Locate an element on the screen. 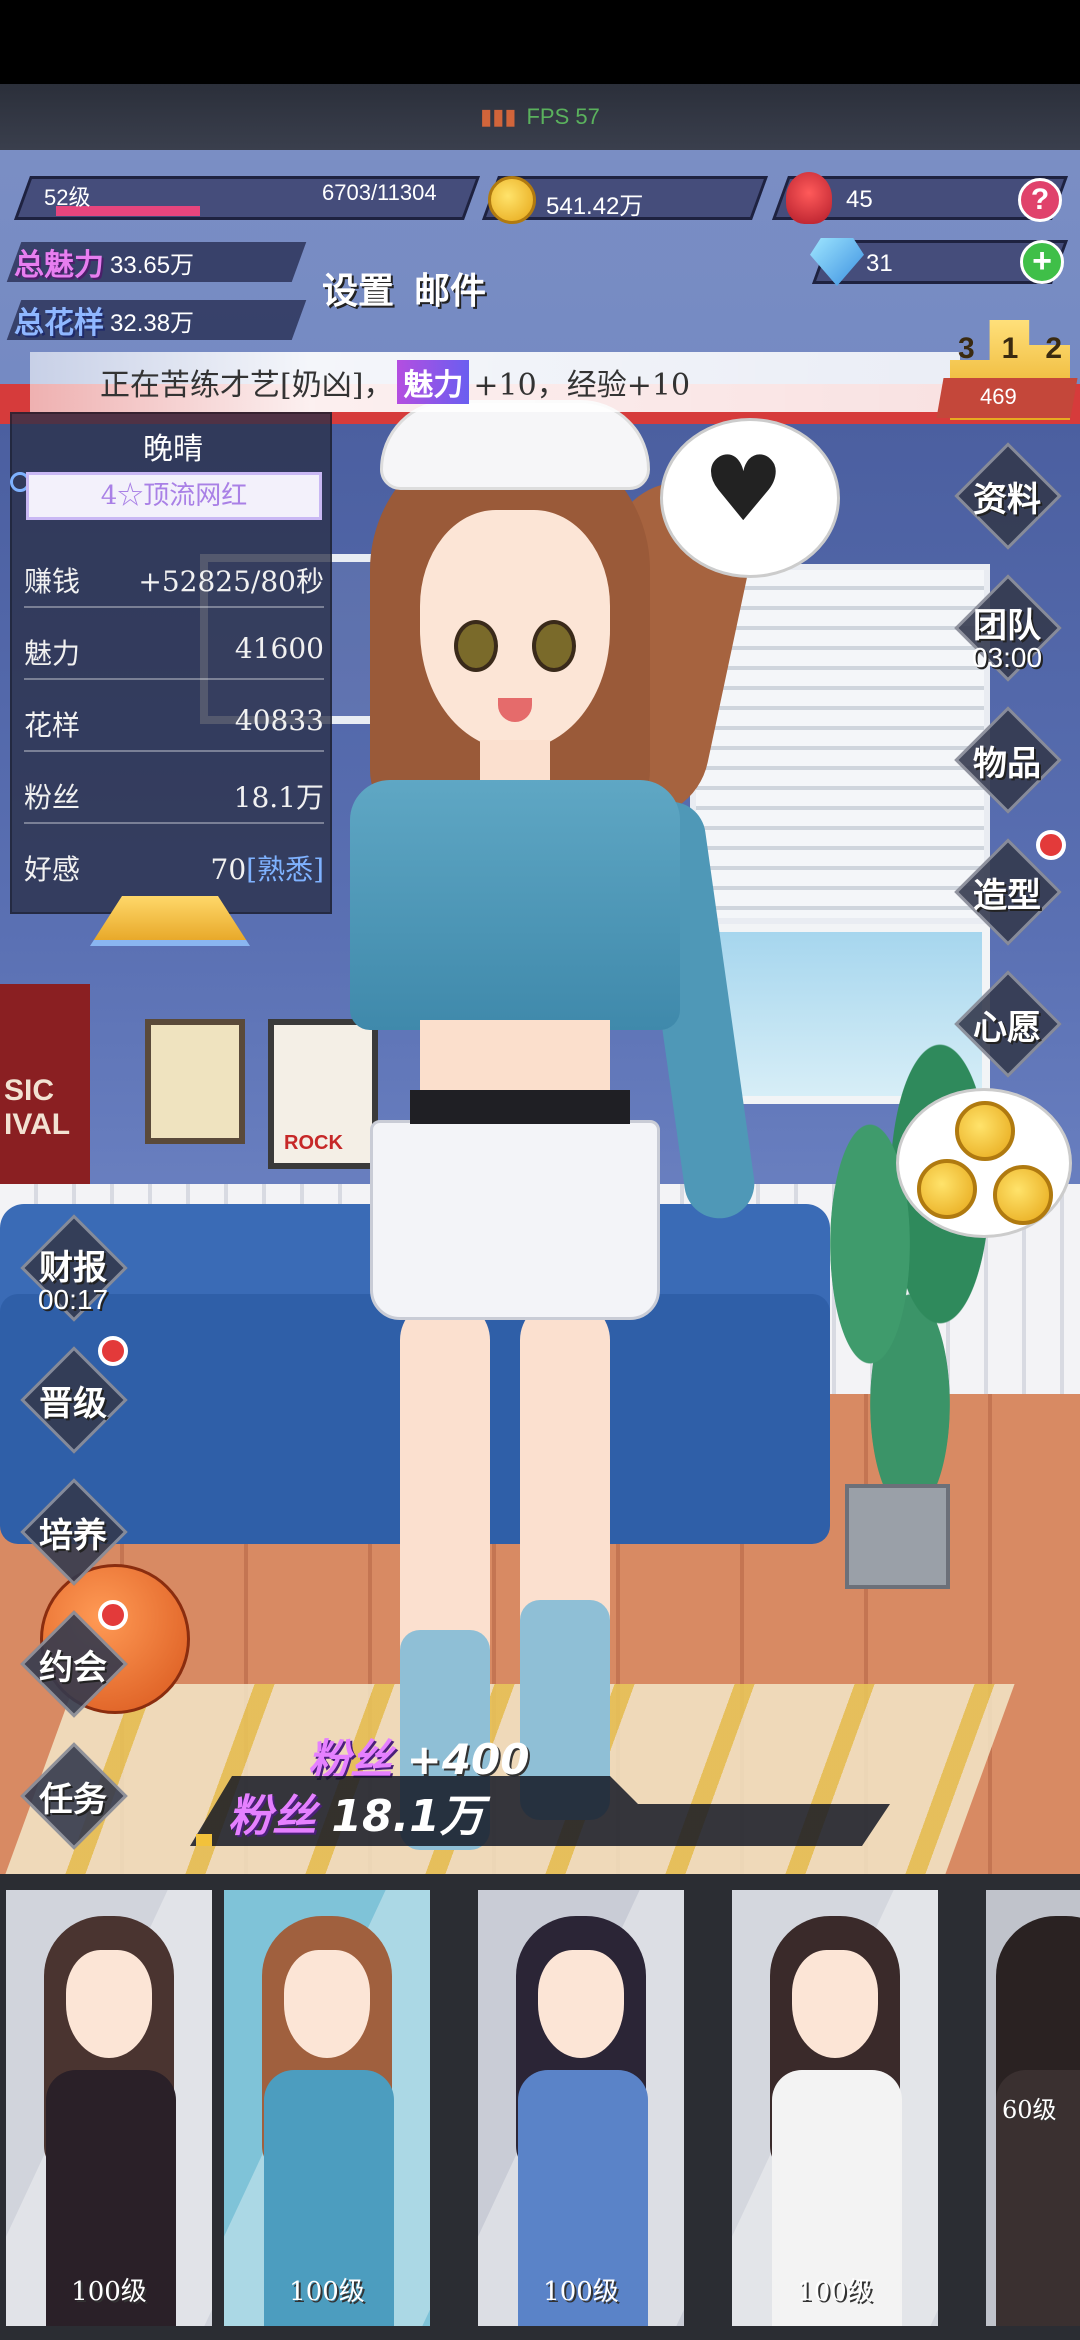  mail-button: 邮件 is located at coordinates (450, 288).